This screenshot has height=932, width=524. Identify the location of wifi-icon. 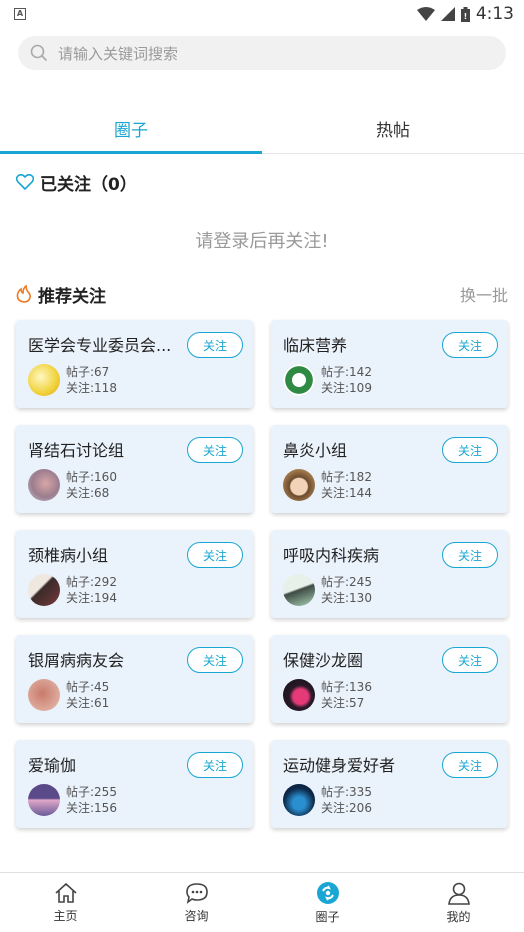
(425, 14).